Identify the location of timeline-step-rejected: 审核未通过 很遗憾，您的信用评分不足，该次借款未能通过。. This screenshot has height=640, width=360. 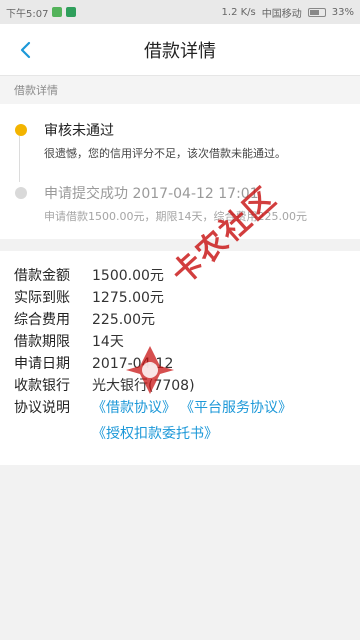
(180, 140).